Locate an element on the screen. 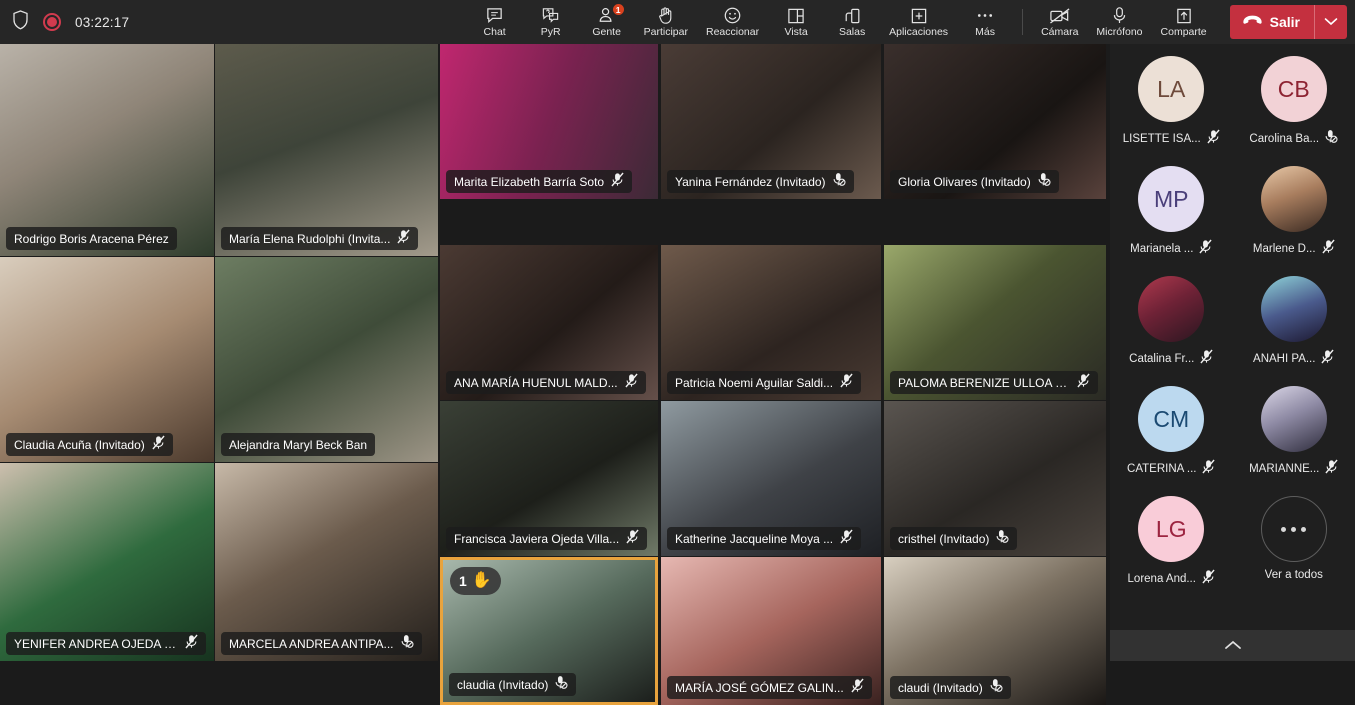 This screenshot has width=1355, height=705. rooms-button: Salas is located at coordinates (852, 22).